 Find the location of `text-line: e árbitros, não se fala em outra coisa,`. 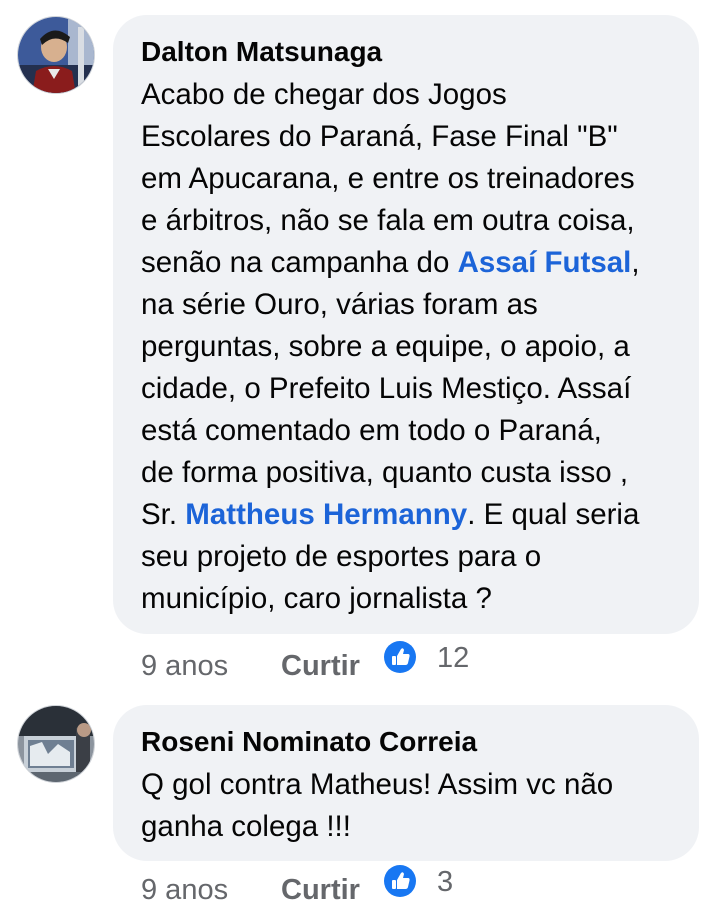

text-line: e árbitros, não se fala em outra coisa, is located at coordinates (388, 220).